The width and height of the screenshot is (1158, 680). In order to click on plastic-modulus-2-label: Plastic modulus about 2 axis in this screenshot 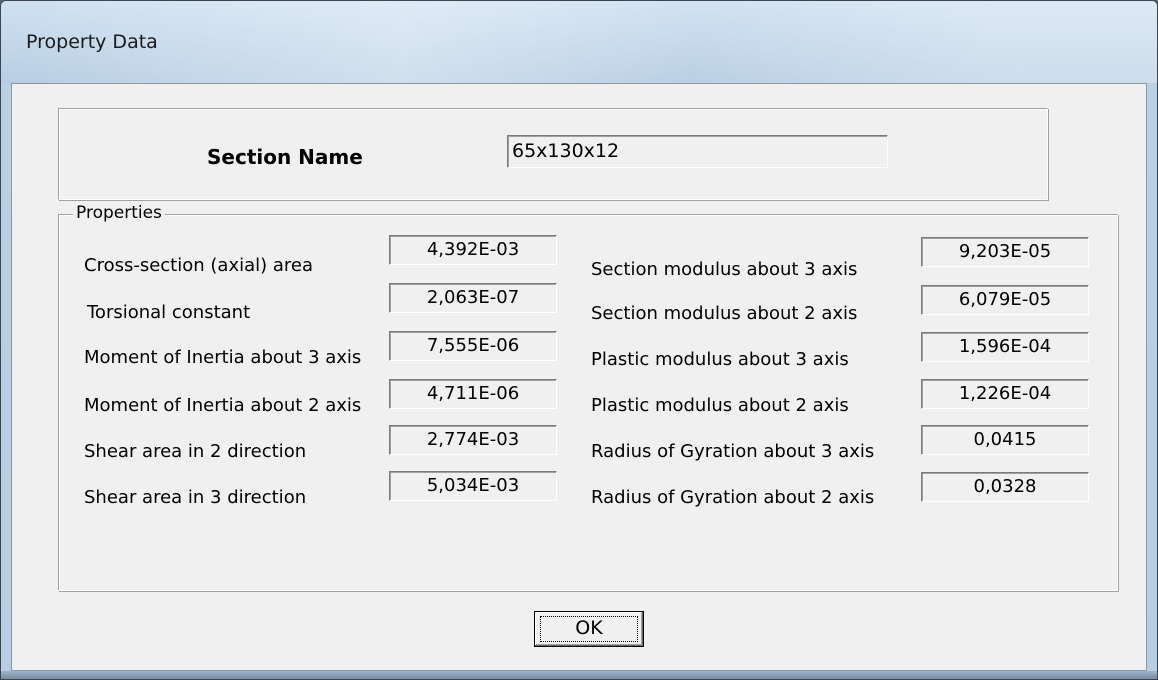, I will do `click(720, 405)`.